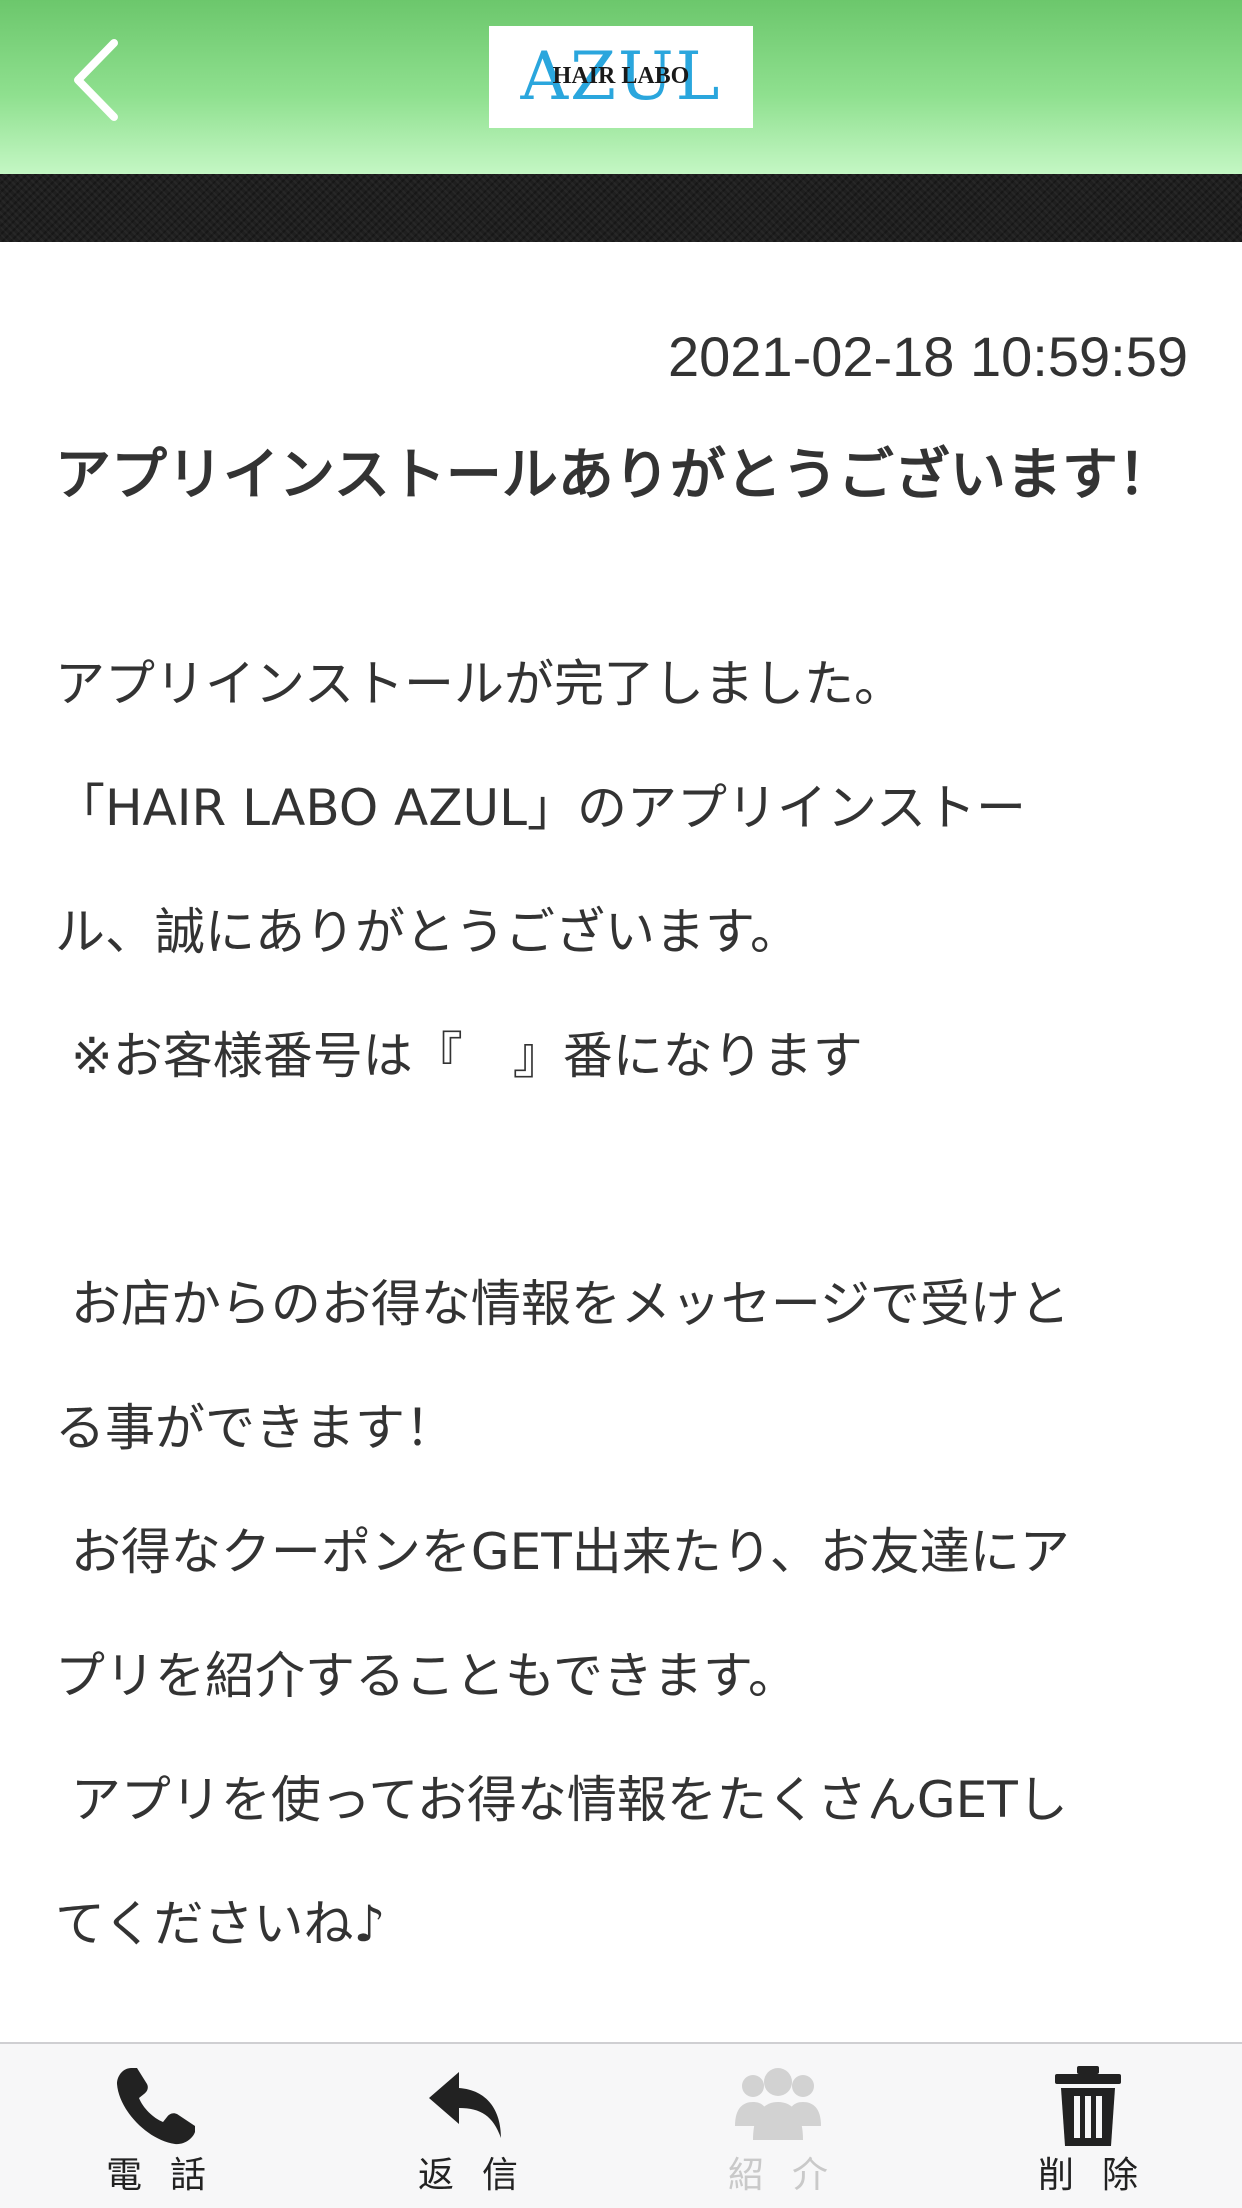 The image size is (1242, 2208). Describe the element at coordinates (614, 475) in the screenshot. I see `message-title: アプリインストールありがとうございます！` at that location.